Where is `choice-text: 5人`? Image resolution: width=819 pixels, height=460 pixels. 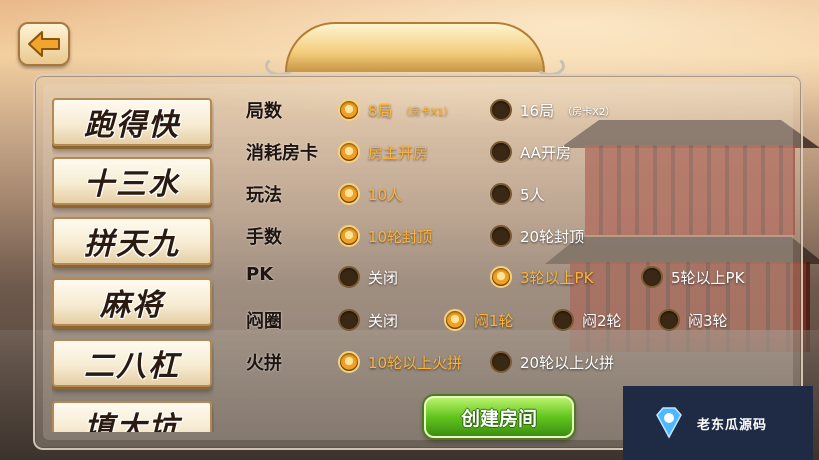 choice-text: 5人 is located at coordinates (532, 194).